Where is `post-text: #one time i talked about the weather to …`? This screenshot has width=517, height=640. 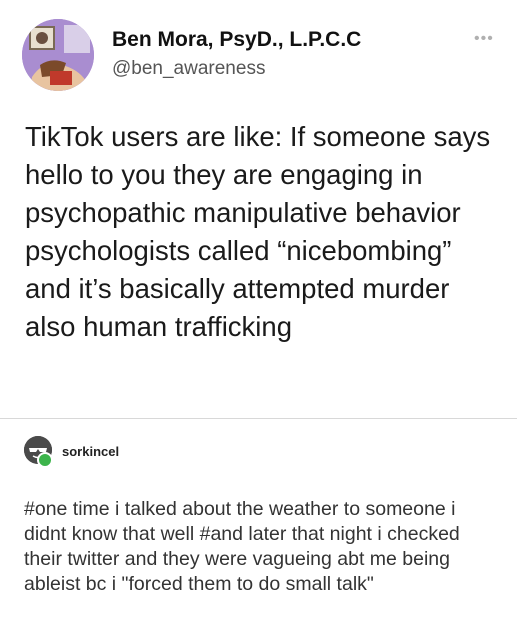 post-text: #one time i talked about the weather to … is located at coordinates (242, 546).